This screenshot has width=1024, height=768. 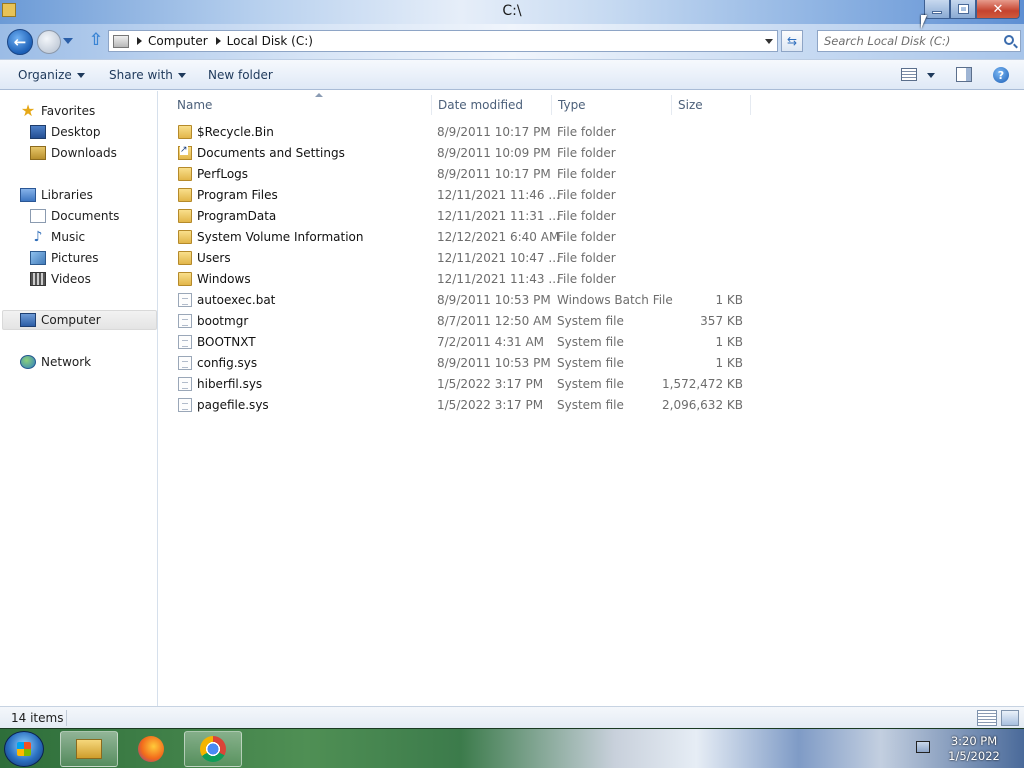 What do you see at coordinates (998, 9) in the screenshot?
I see `close-button: ✕` at bounding box center [998, 9].